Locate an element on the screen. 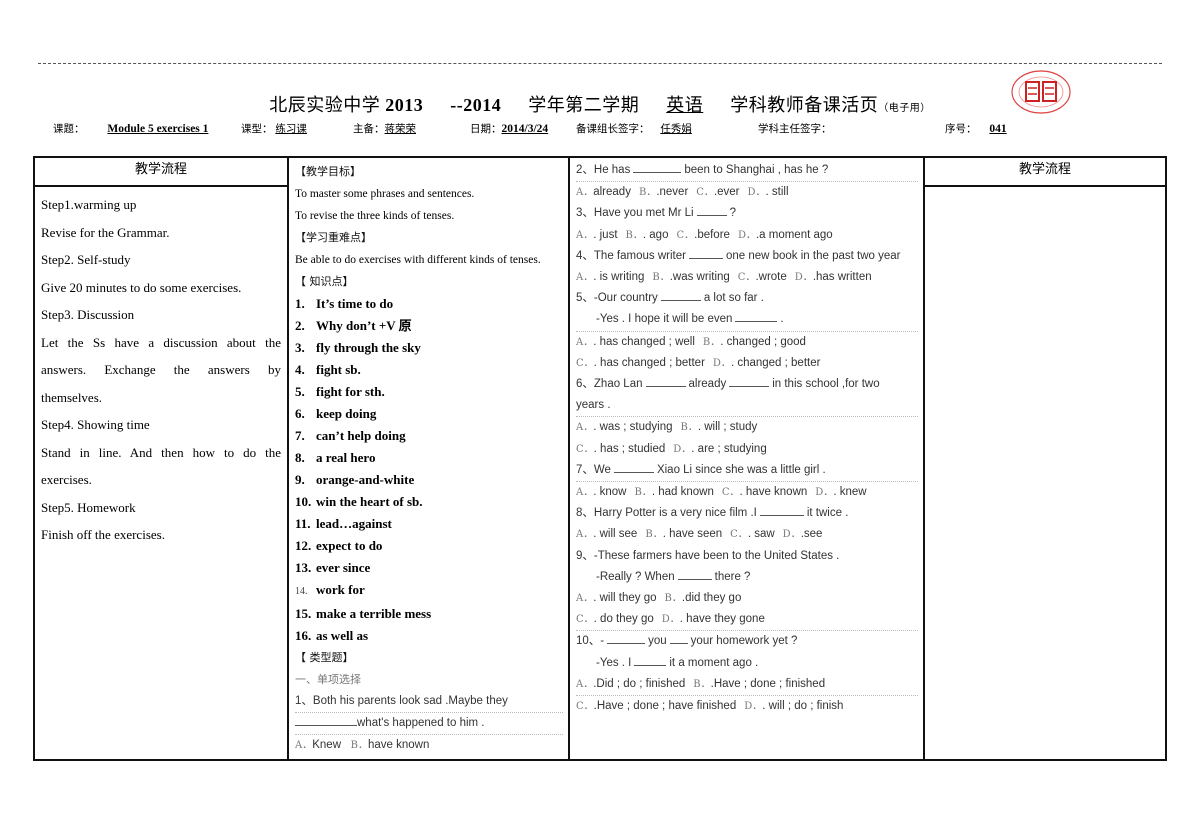  exercise-types-title: 【 类型题】 is located at coordinates (324, 657).